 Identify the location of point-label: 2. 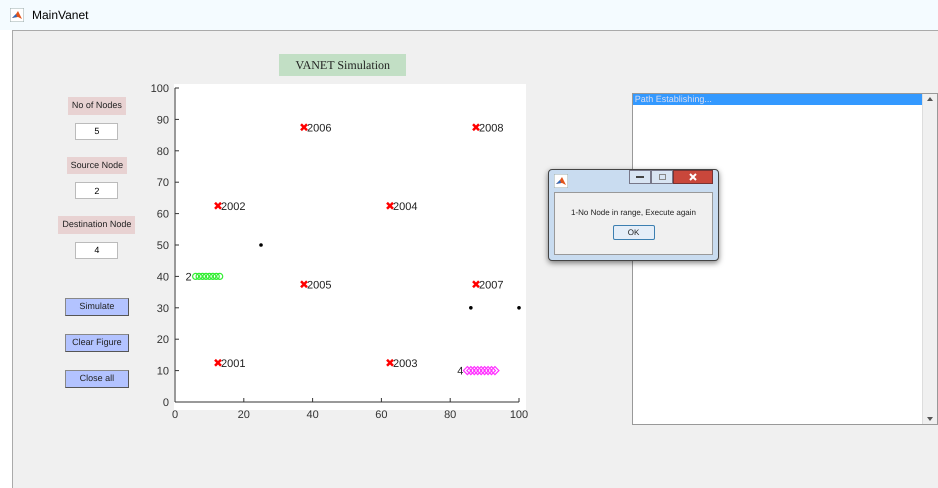
(188, 277).